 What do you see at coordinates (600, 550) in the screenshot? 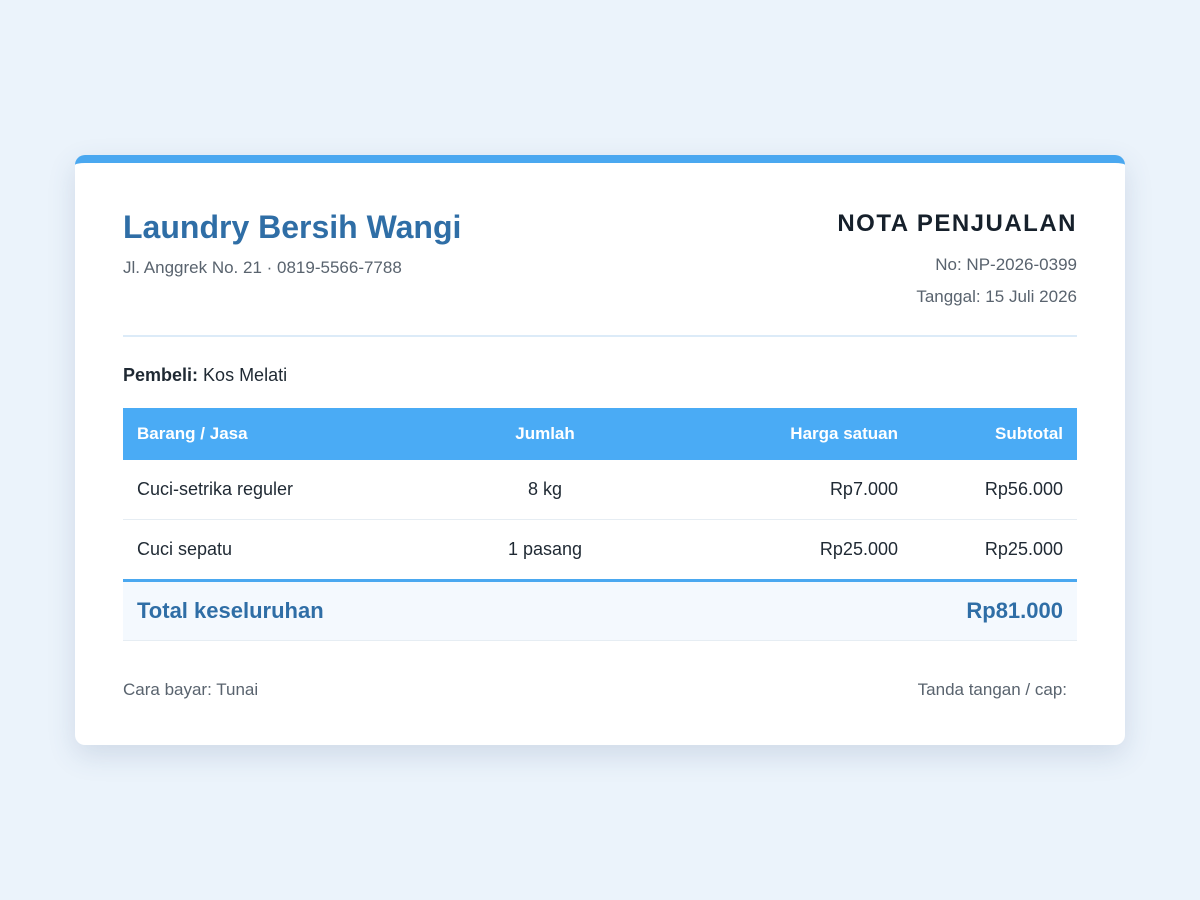
I see `table-row: Cuci sepatu 1 pasang Rp25.000 Rp25.000` at bounding box center [600, 550].